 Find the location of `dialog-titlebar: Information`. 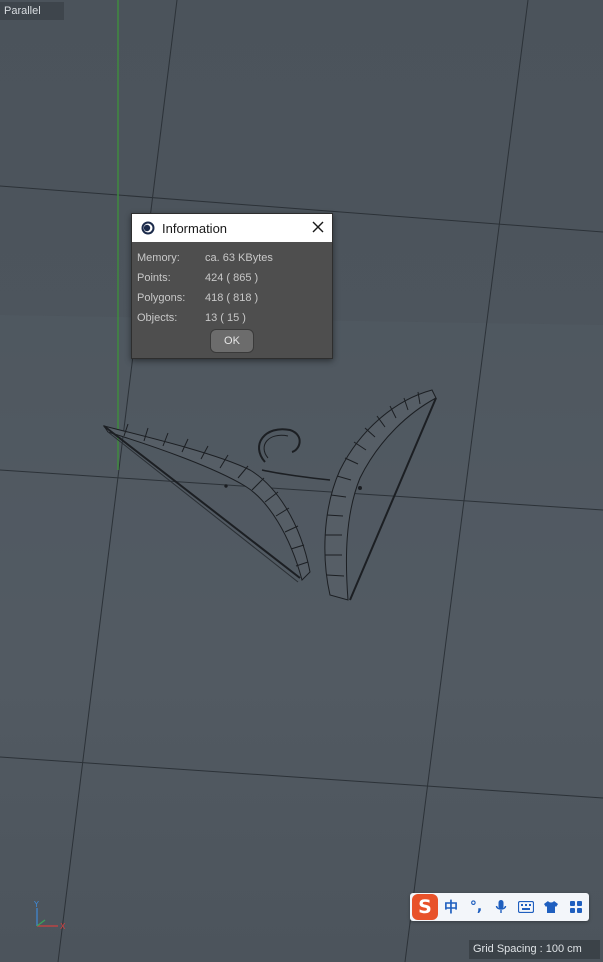

dialog-titlebar: Information is located at coordinates (232, 228).